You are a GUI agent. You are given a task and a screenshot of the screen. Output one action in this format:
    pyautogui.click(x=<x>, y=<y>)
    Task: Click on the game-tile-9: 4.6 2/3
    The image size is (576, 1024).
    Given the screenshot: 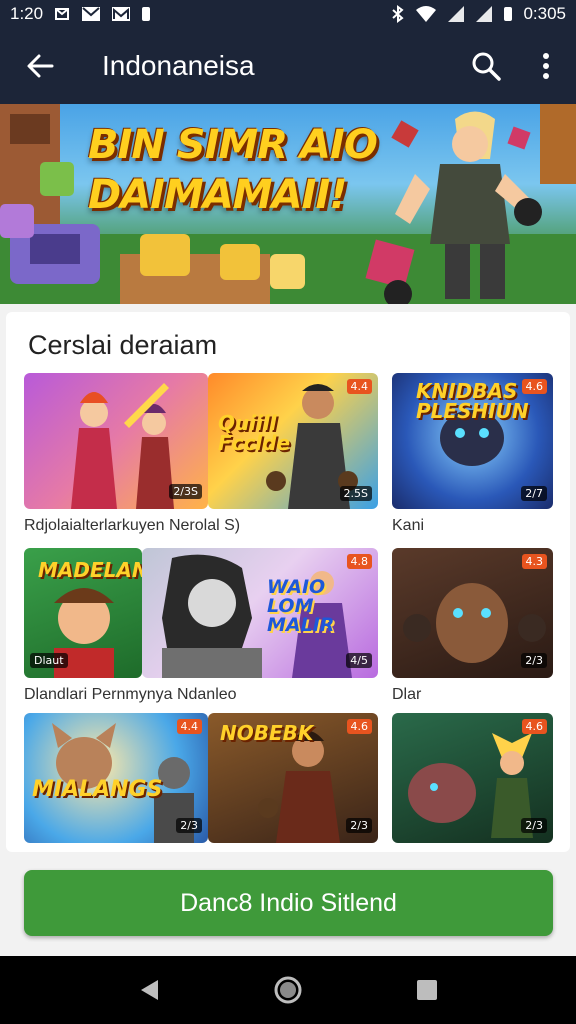 What is the action you would take?
    pyautogui.click(x=472, y=778)
    